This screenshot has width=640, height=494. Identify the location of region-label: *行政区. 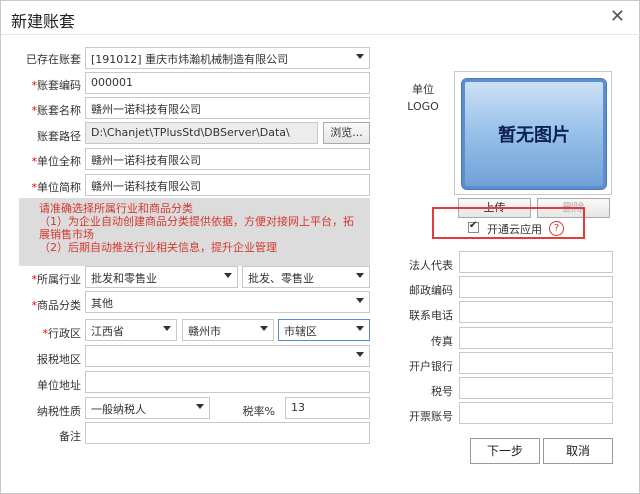
(62, 333).